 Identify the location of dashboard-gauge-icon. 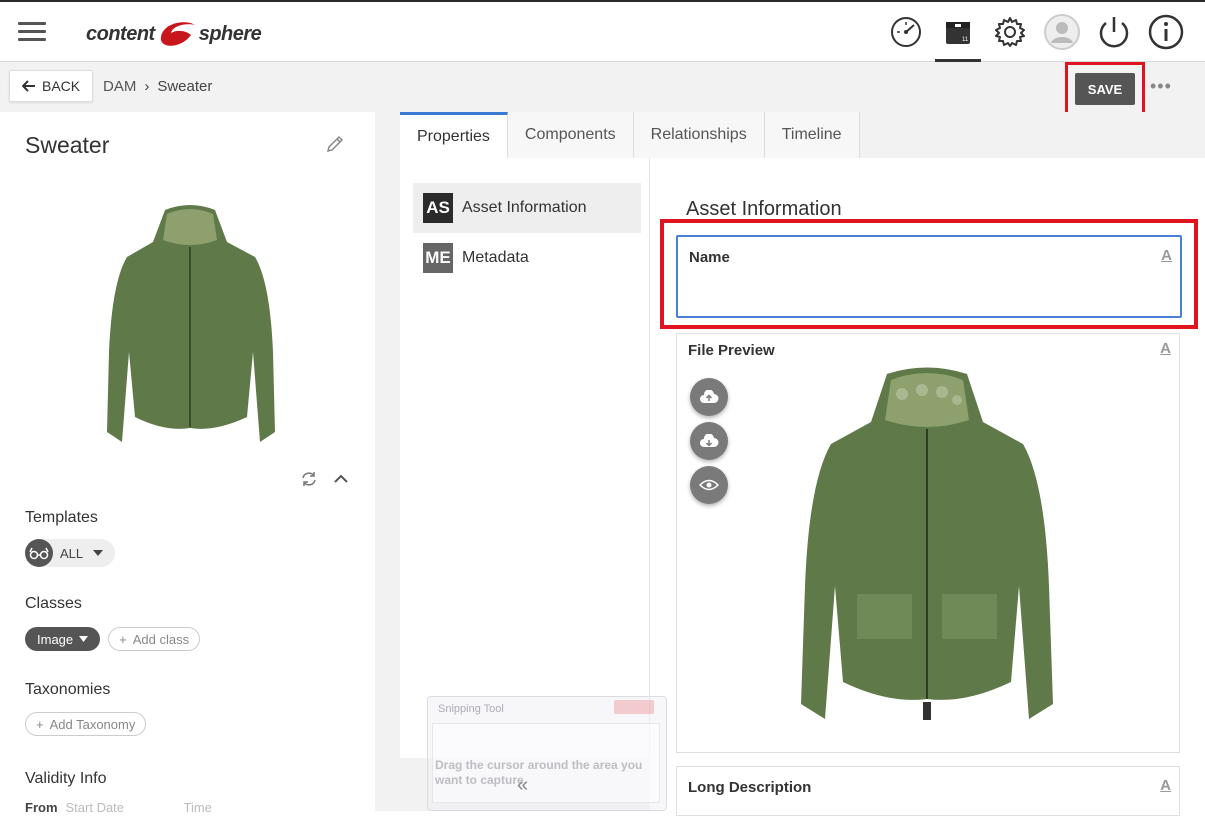
(906, 32).